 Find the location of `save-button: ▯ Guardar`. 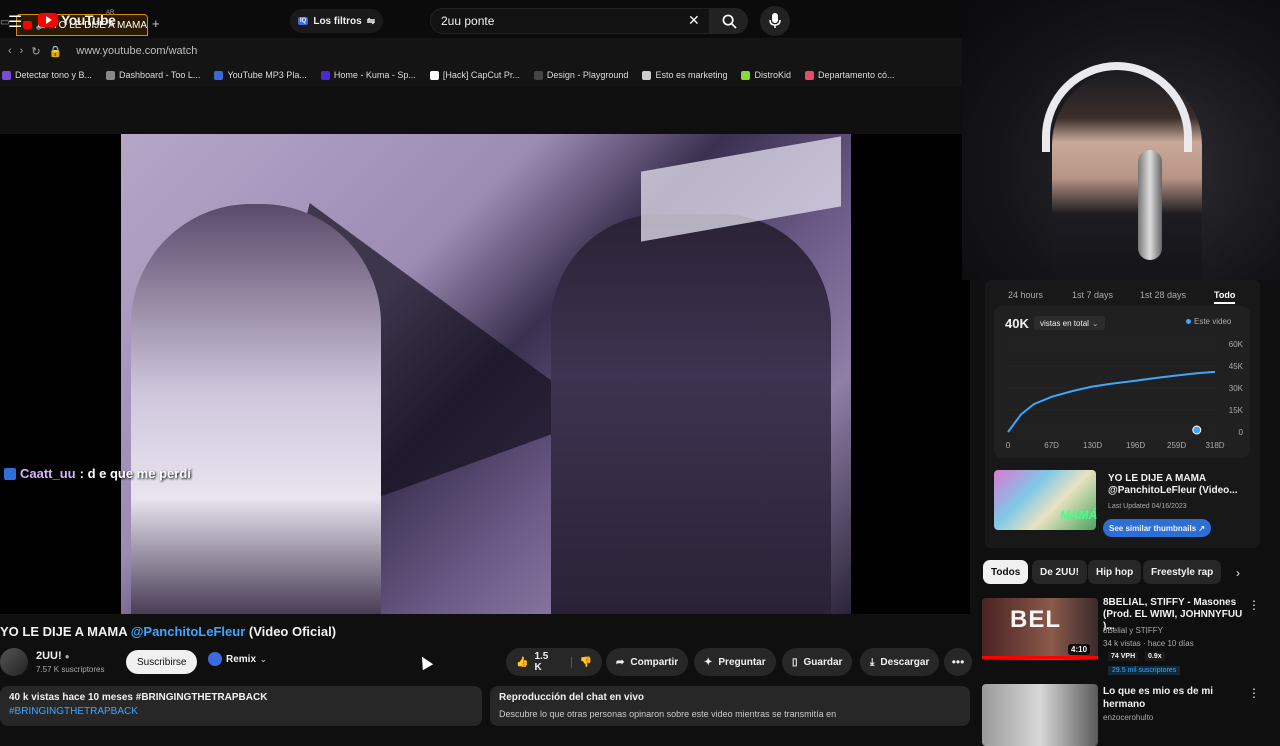

save-button: ▯ Guardar is located at coordinates (817, 662).